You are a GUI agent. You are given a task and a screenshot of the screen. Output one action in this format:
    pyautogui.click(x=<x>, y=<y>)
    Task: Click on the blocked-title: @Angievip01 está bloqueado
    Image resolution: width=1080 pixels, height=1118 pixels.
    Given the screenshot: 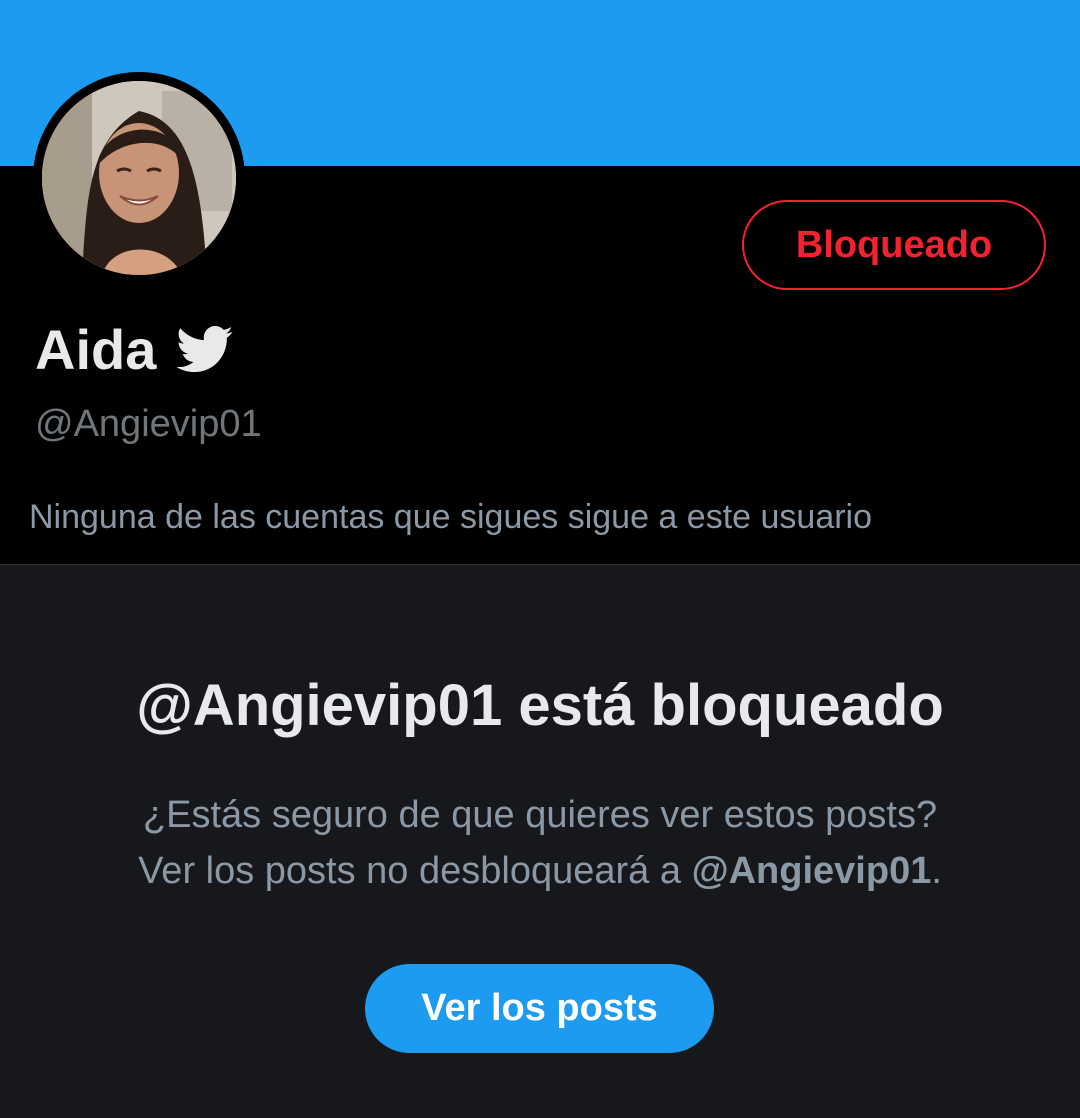 What is the action you would take?
    pyautogui.click(x=540, y=705)
    